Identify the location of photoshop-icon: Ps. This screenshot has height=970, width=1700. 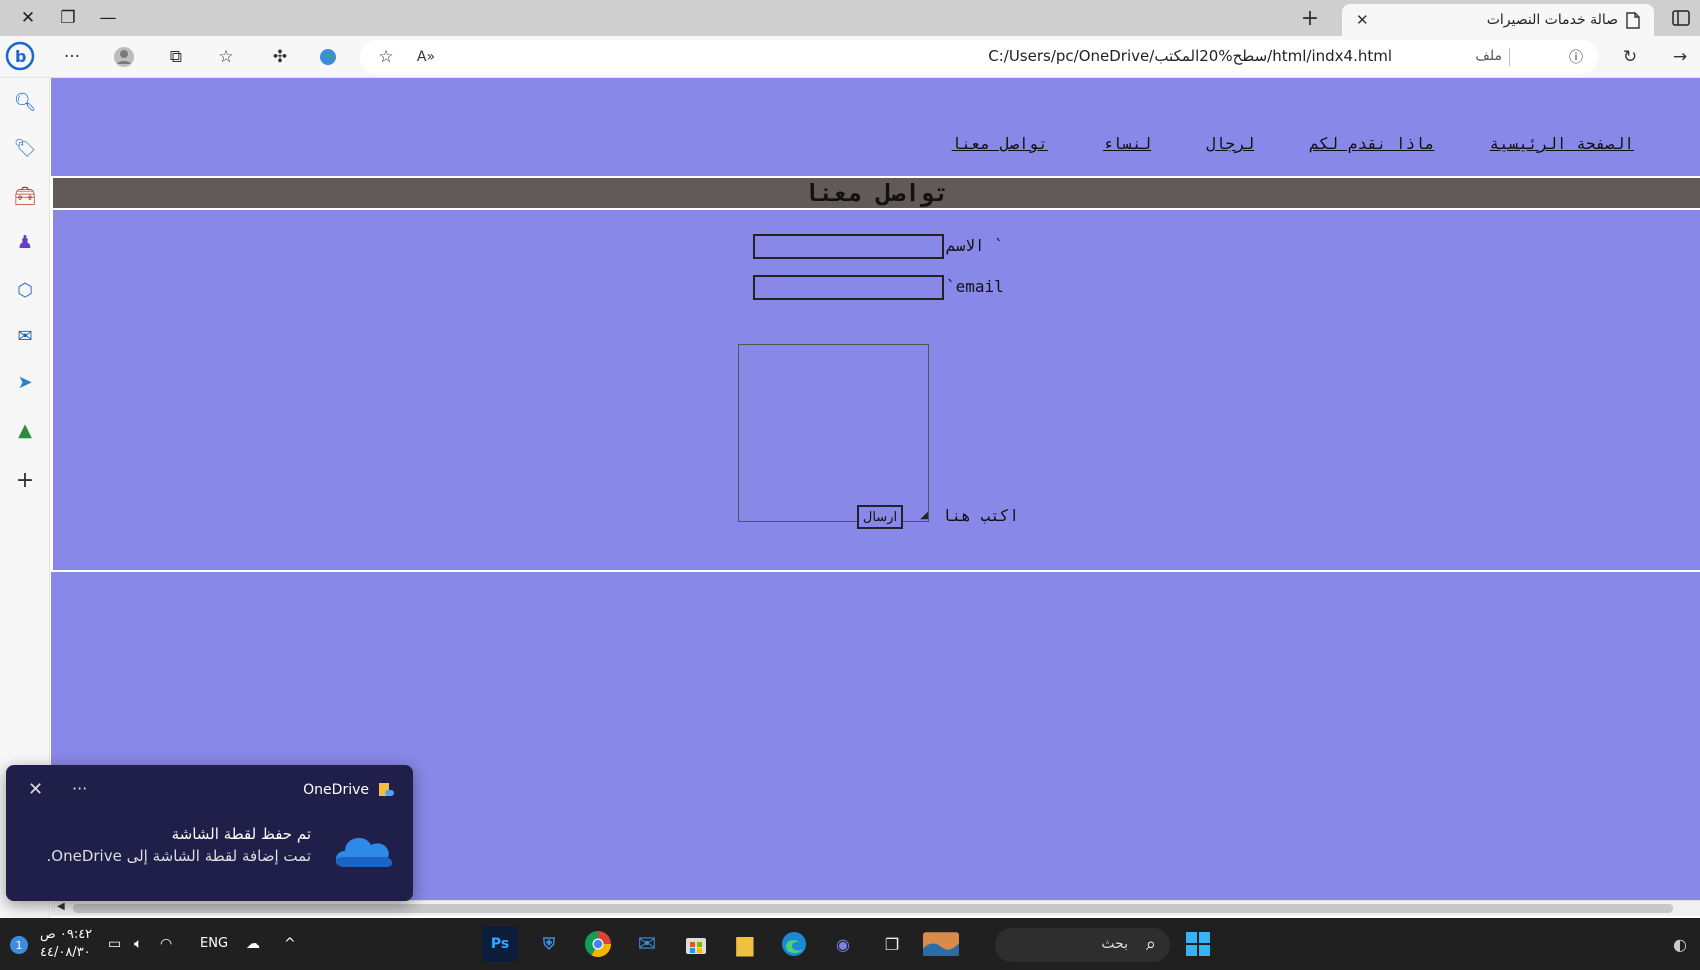
(500, 944).